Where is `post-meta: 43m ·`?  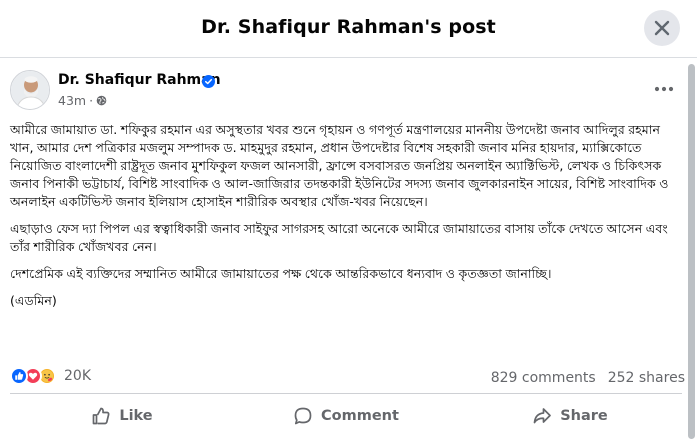
post-meta: 43m · is located at coordinates (82, 100).